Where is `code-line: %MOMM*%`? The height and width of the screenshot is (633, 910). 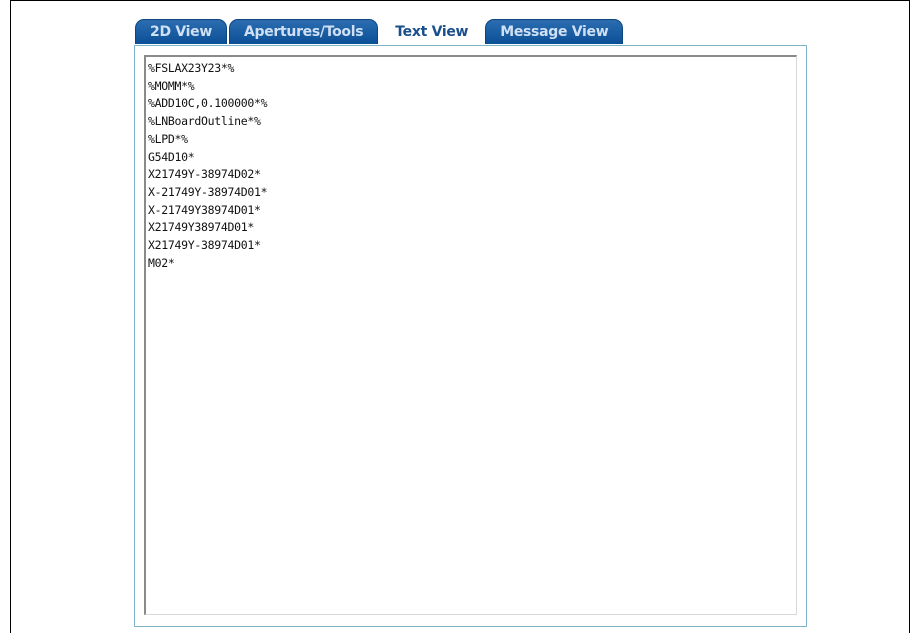
code-line: %MOMM*% is located at coordinates (171, 85).